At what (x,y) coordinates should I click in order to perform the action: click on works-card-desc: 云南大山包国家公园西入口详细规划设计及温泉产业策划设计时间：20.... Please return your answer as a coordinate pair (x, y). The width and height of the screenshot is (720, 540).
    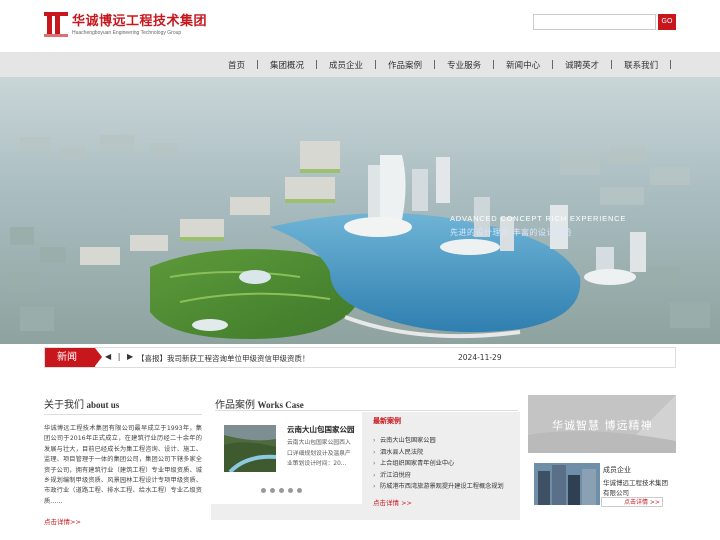
    Looking at the image, I should click on (319, 453).